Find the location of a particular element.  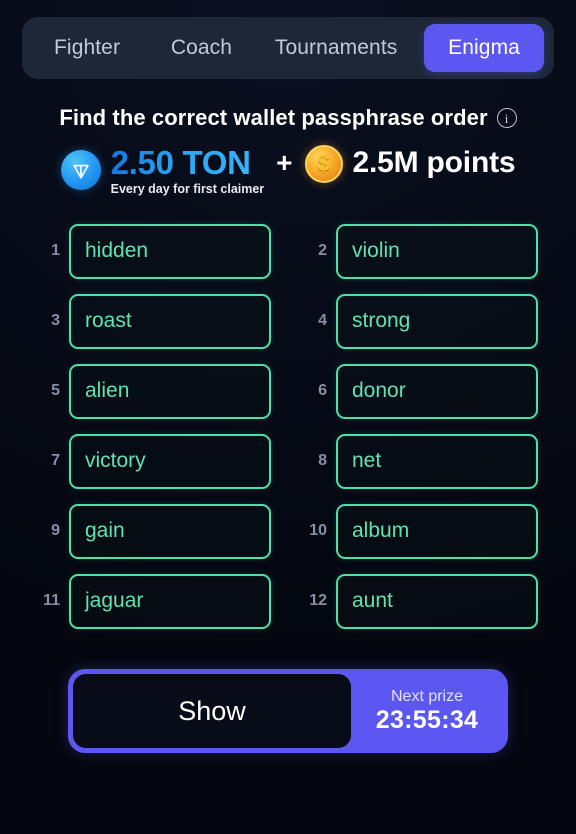

passphrase-cell: 3 roast is located at coordinates (154, 321).